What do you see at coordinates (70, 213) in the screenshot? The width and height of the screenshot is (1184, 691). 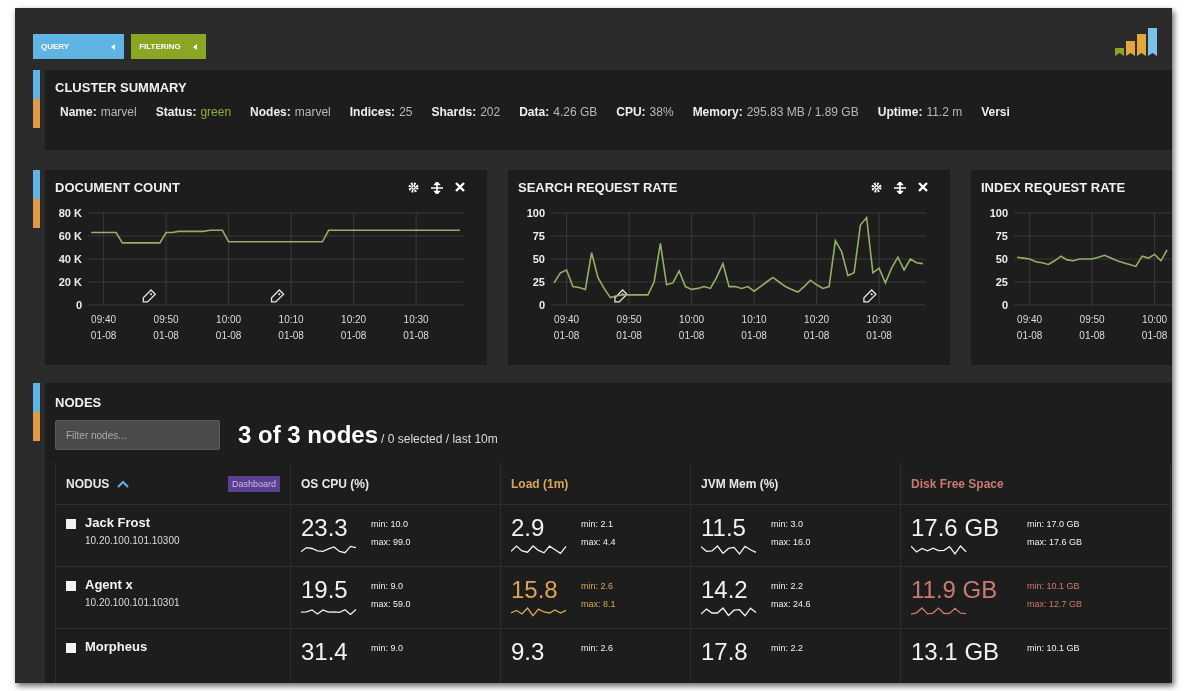 I see `axis-label: 80 K` at bounding box center [70, 213].